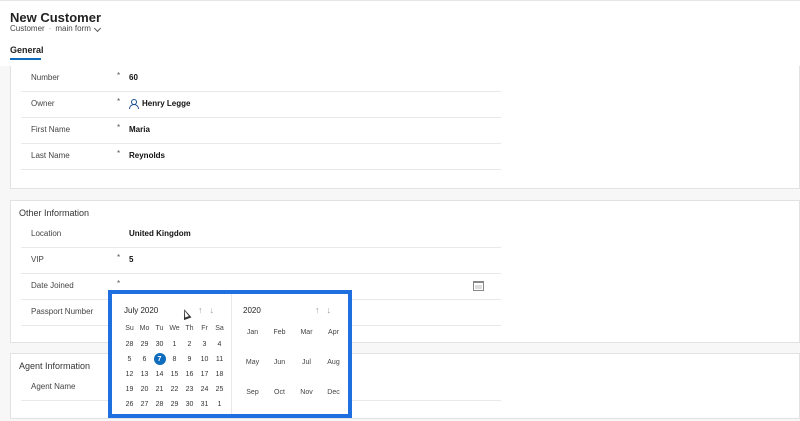  I want to click on year-label: 2020, so click(252, 310).